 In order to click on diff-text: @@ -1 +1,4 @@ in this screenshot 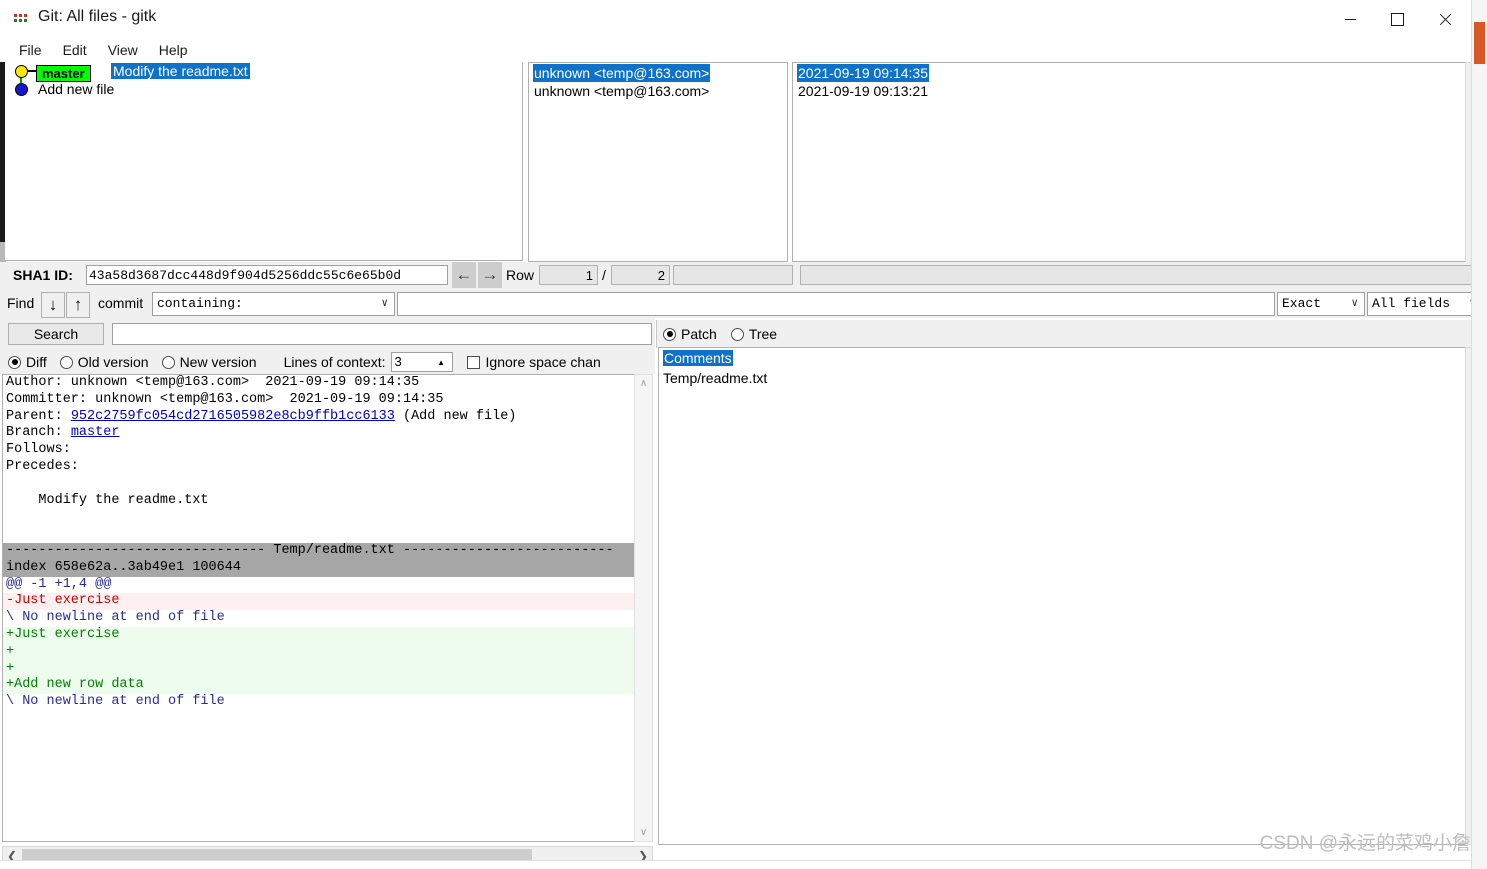, I will do `click(59, 584)`.